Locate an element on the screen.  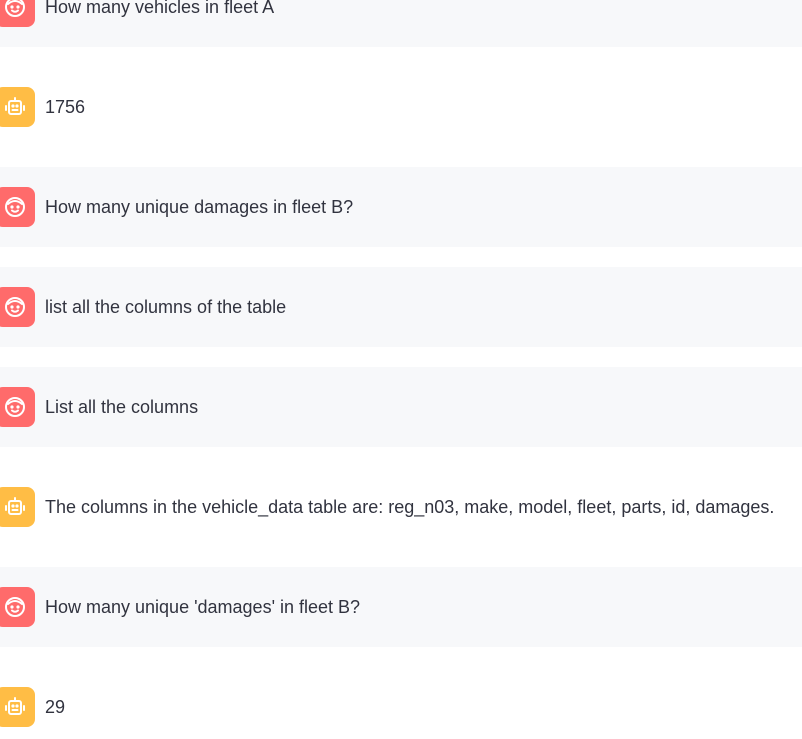
chat-message-assistant: 29 is located at coordinates (401, 703).